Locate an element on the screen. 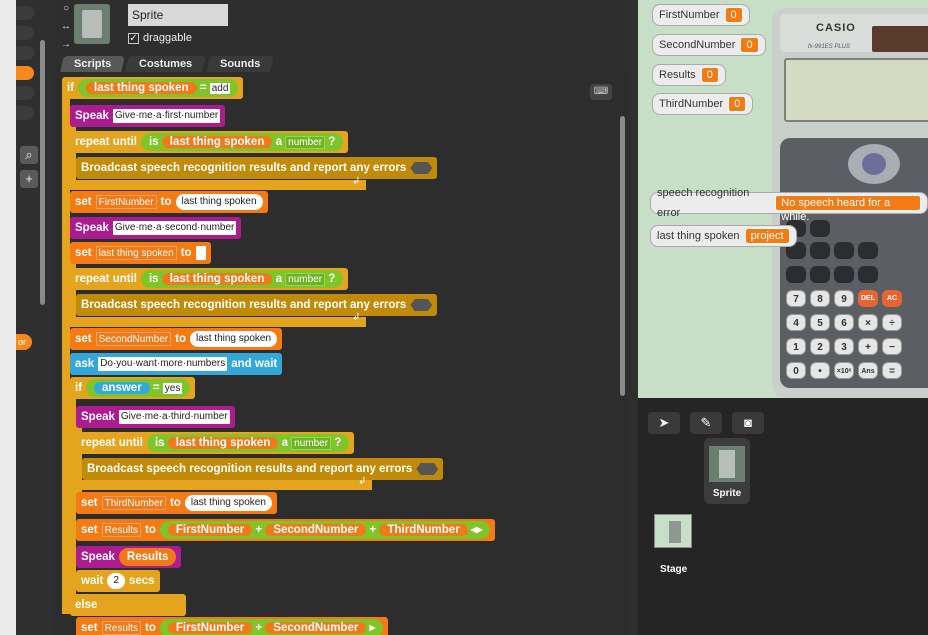  tab-costumes: Costumes is located at coordinates (166, 64).